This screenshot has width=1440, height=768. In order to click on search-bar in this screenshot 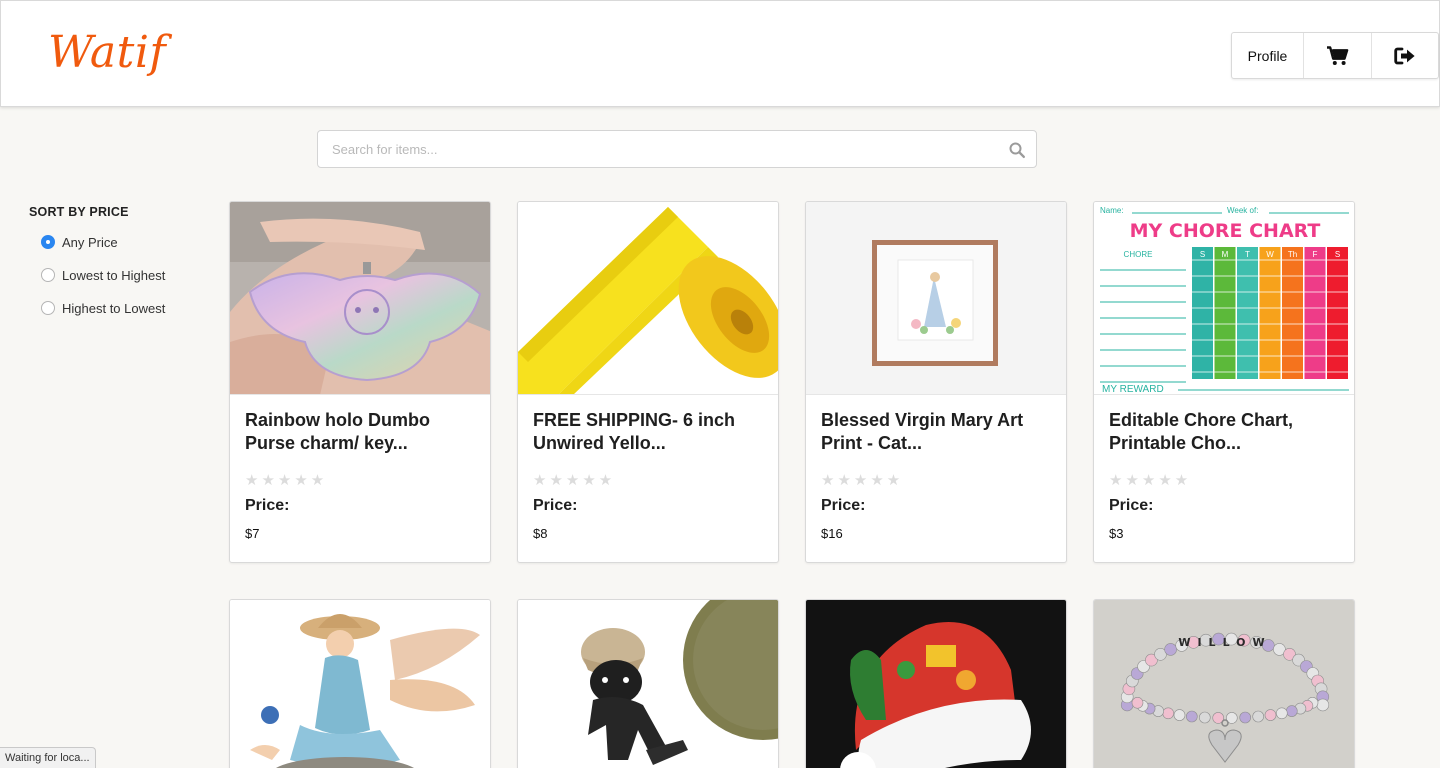, I will do `click(677, 149)`.